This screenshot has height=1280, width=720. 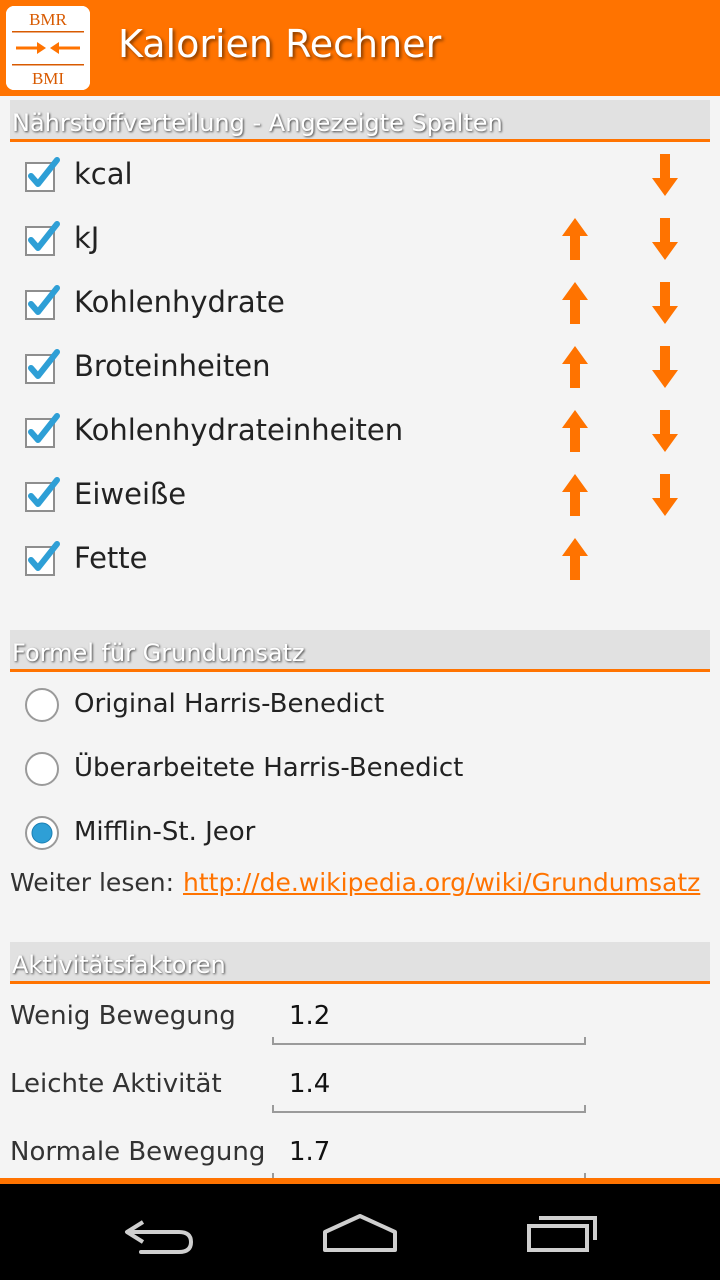 I want to click on app-logo: BMR BMI, so click(x=48, y=48).